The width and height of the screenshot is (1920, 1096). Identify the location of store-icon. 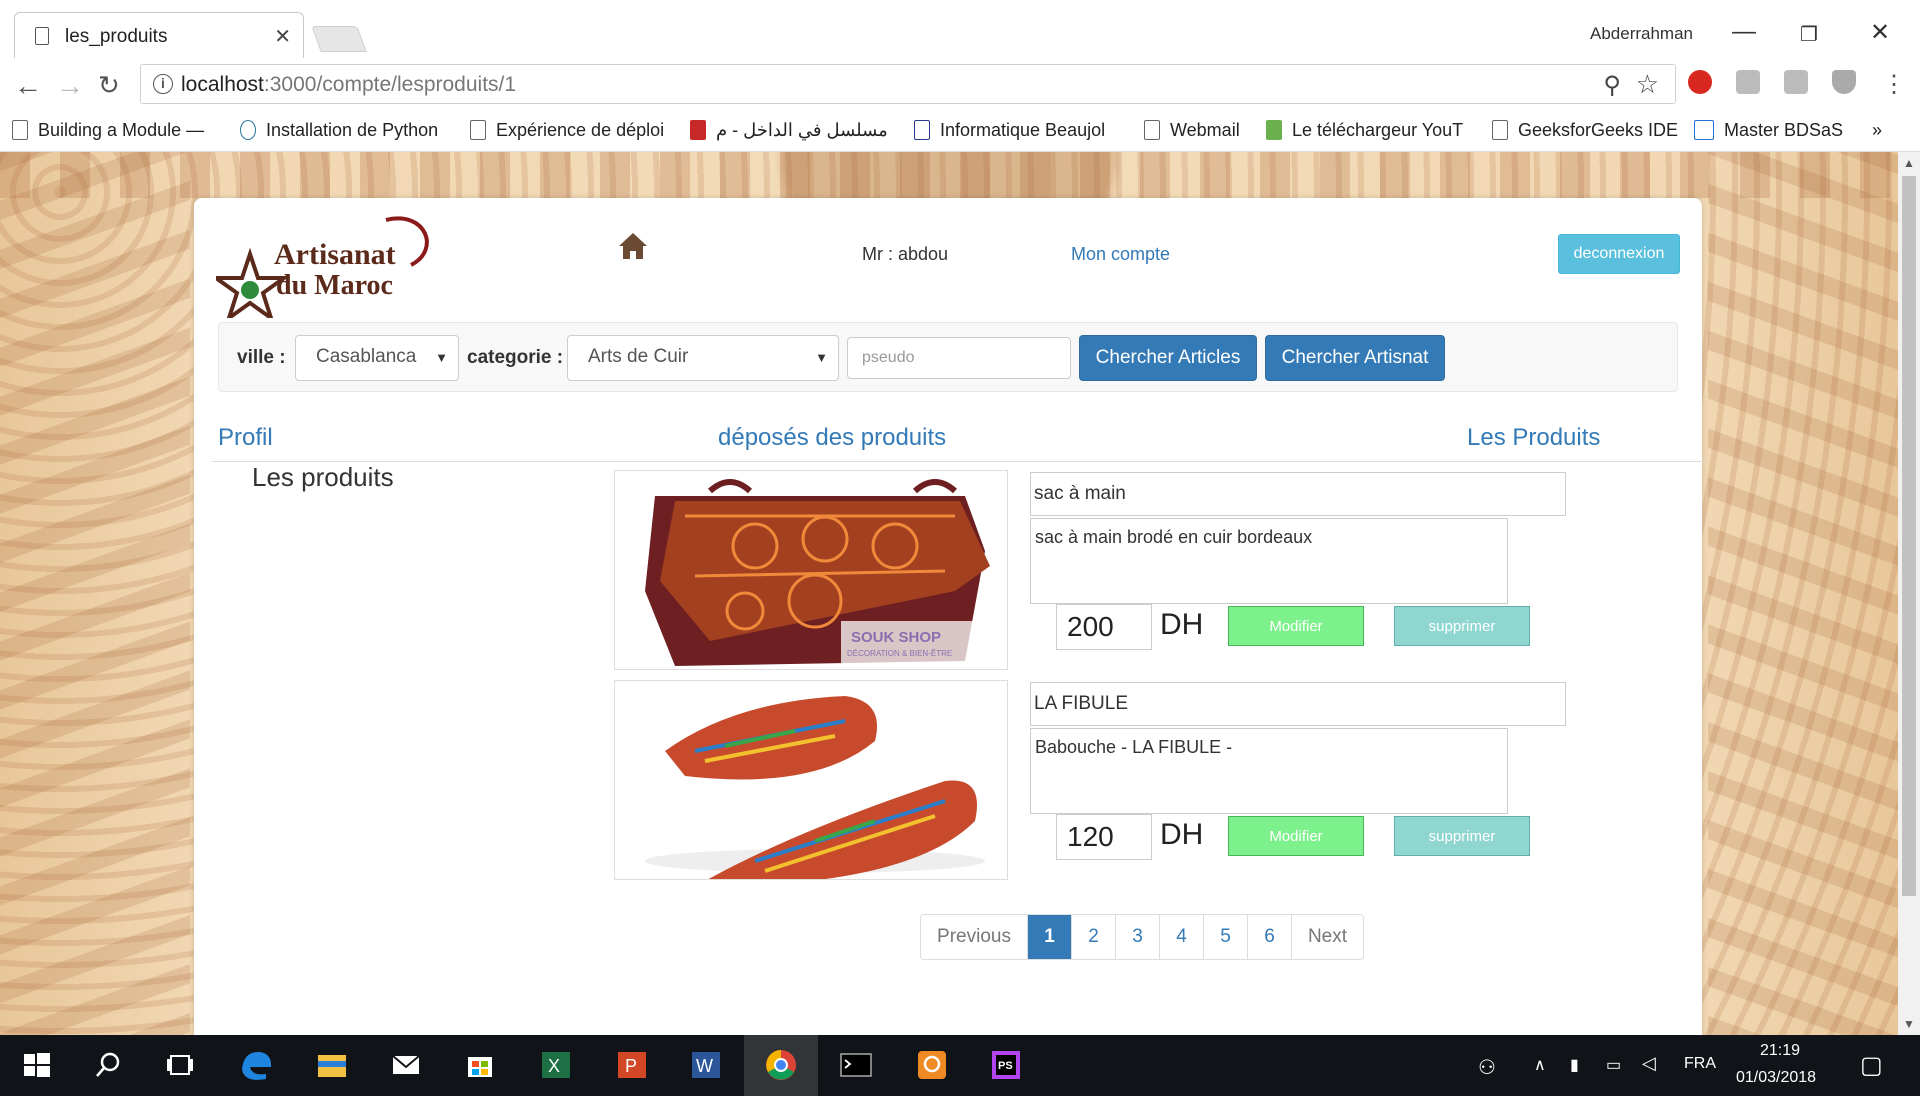
(480, 1065).